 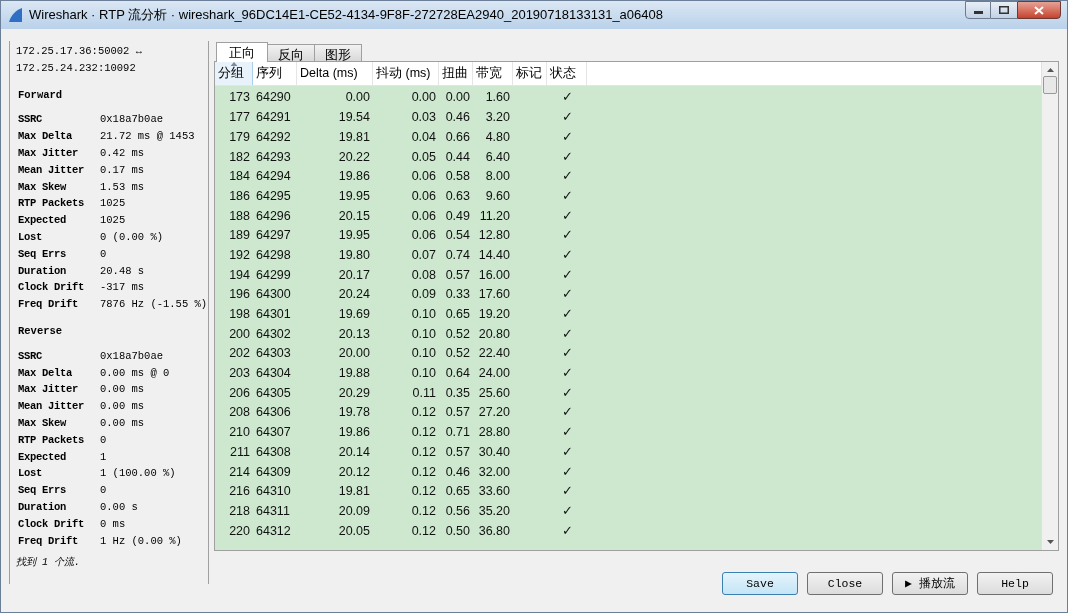 I want to click on column-header: 状态, so click(x=567, y=73).